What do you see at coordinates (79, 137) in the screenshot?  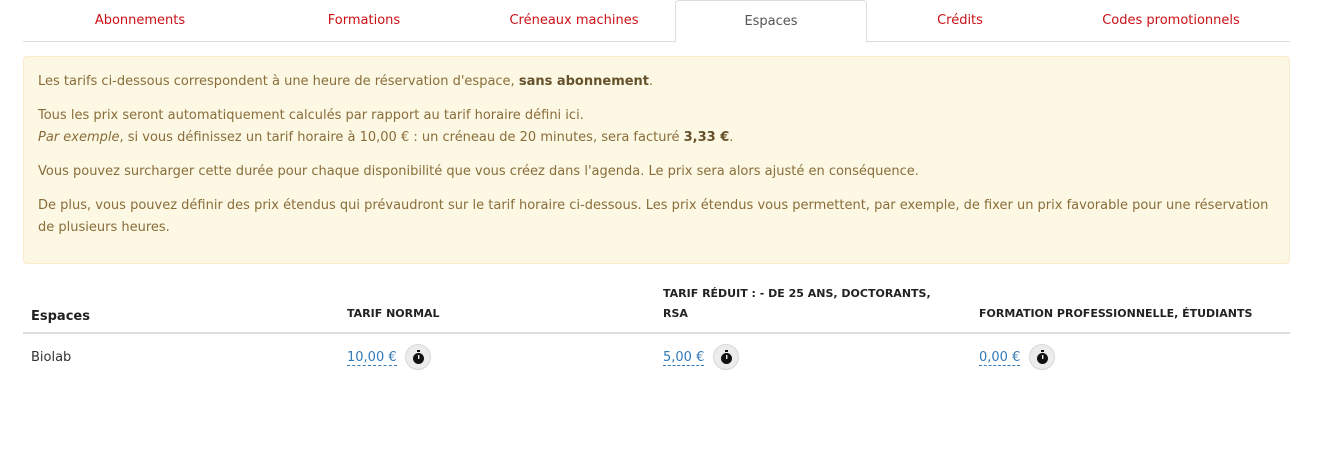 I see `info-example-label: Par exemple` at bounding box center [79, 137].